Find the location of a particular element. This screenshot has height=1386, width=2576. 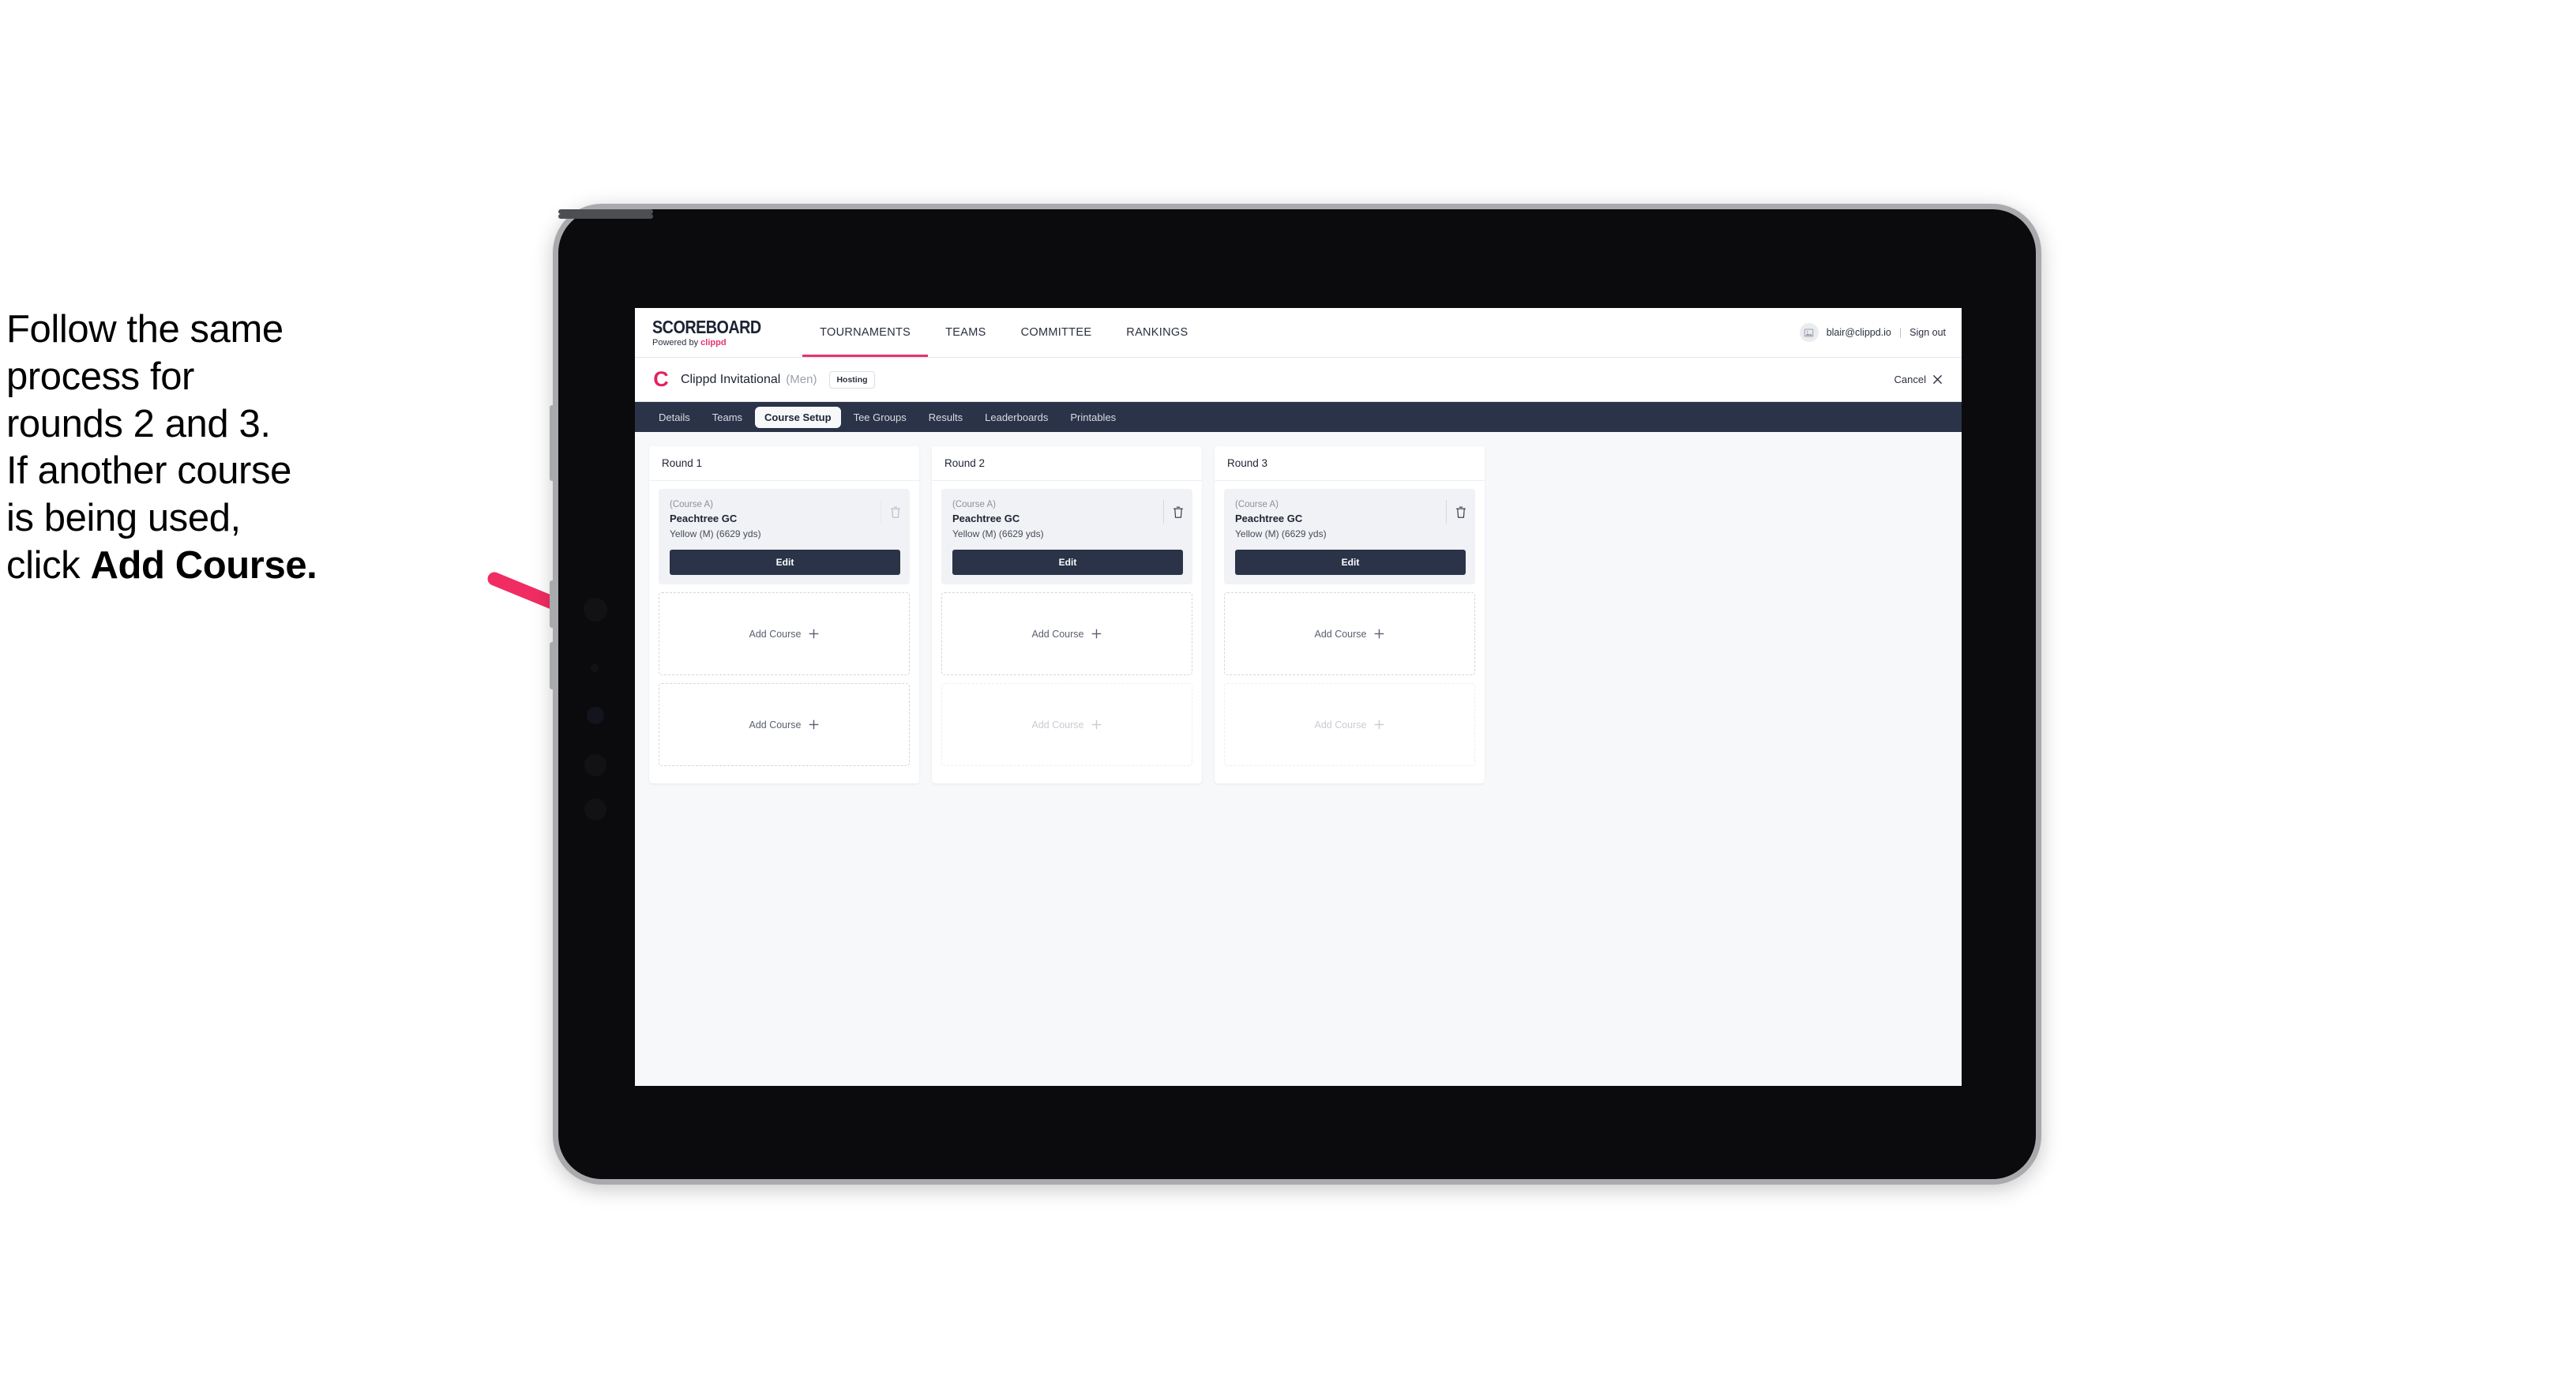

avatar is located at coordinates (1809, 332).